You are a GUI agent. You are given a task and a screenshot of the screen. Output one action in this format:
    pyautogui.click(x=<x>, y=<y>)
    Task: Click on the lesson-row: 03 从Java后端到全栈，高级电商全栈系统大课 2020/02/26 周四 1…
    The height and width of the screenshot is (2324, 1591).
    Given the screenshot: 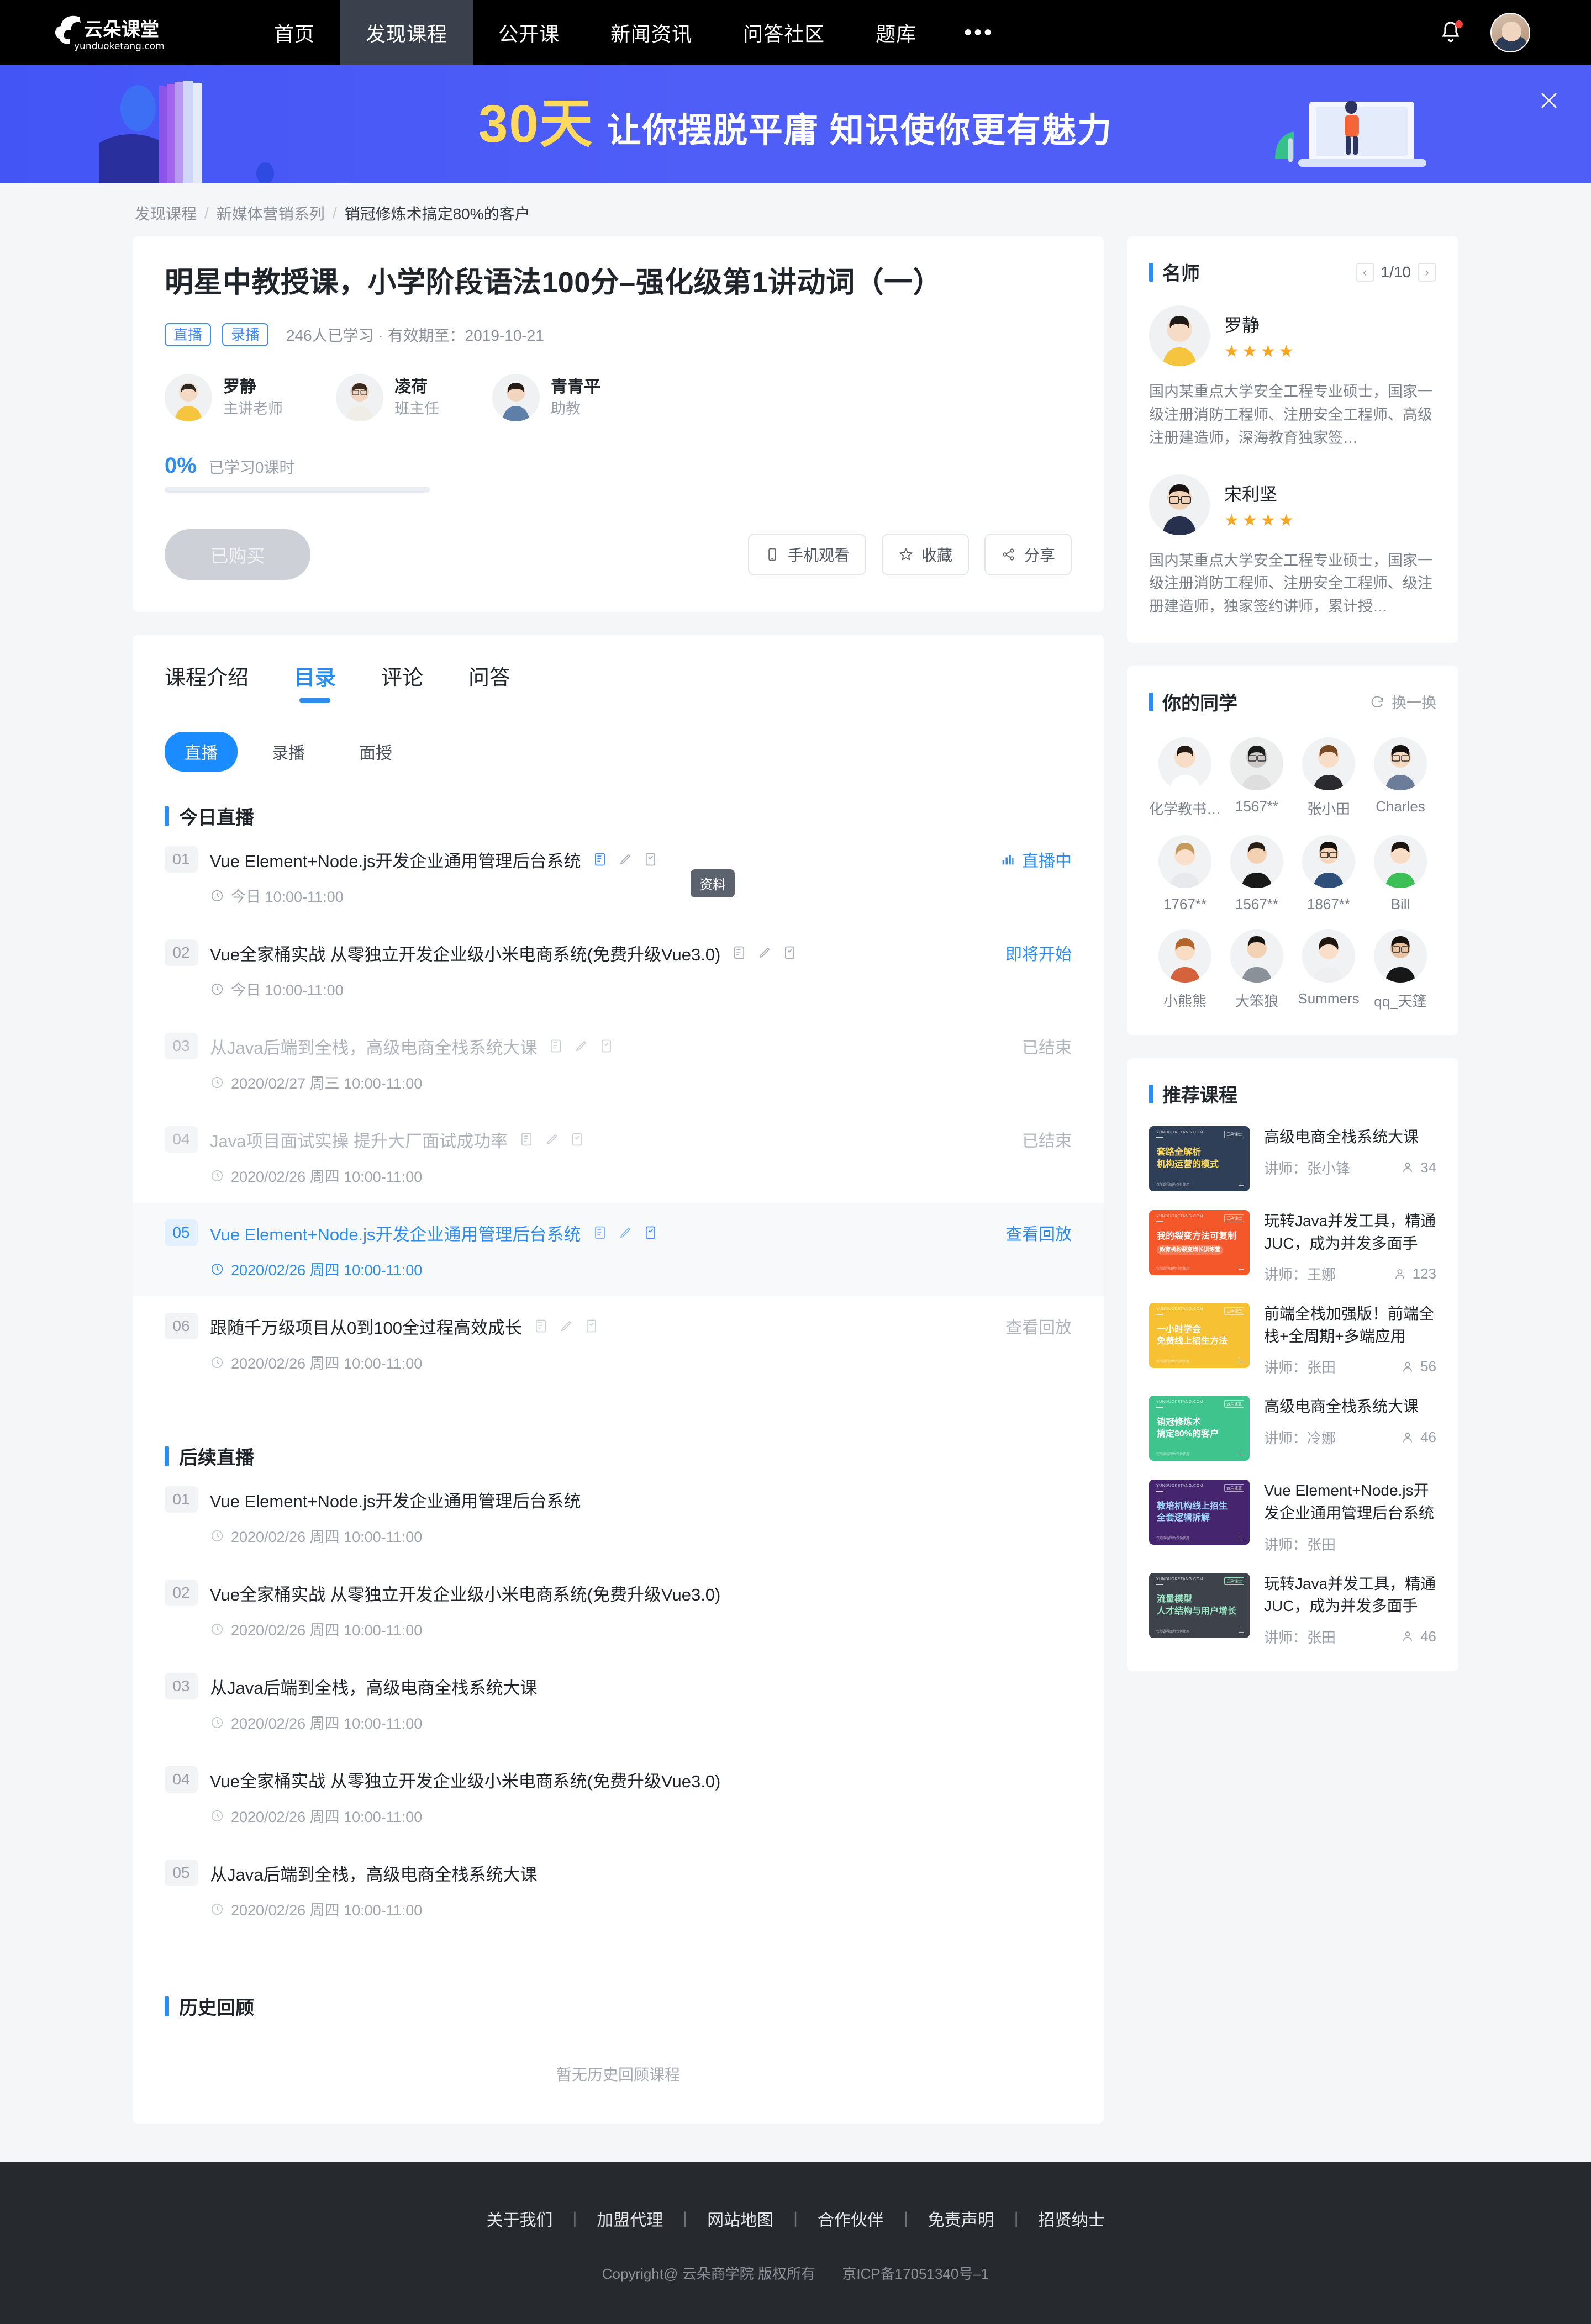 What is the action you would take?
    pyautogui.click(x=618, y=1703)
    